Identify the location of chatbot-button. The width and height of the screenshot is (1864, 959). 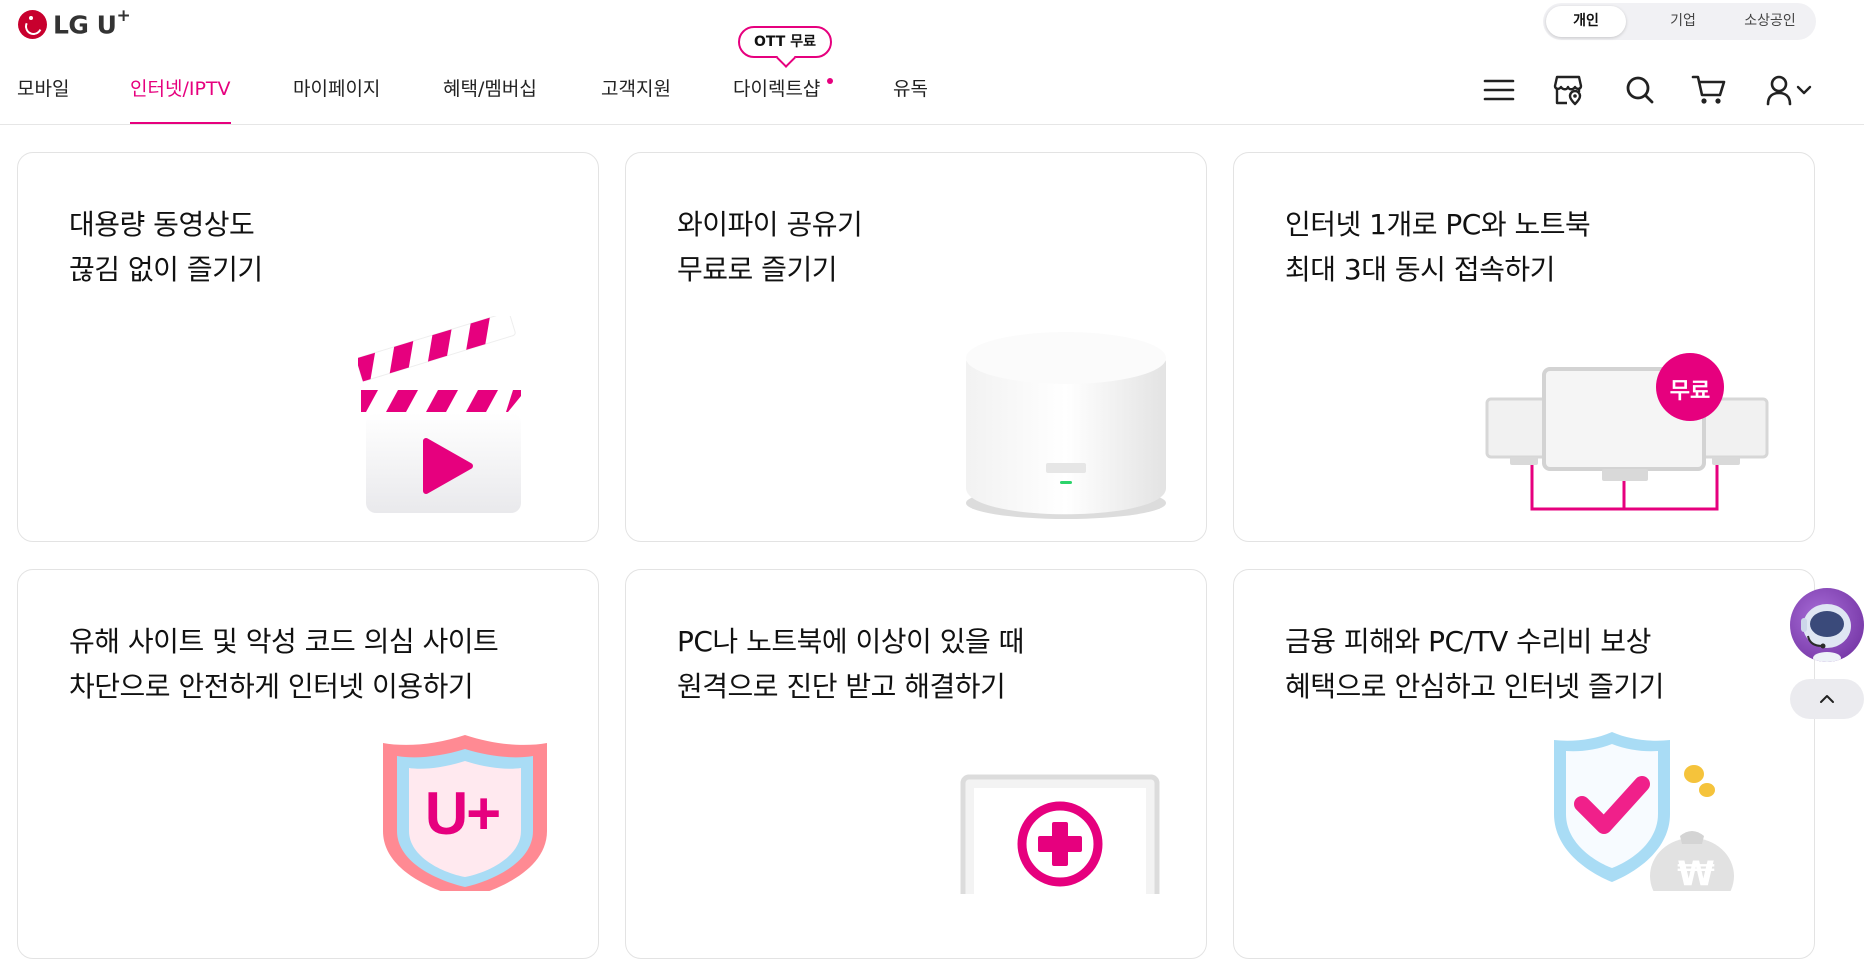
(1827, 625).